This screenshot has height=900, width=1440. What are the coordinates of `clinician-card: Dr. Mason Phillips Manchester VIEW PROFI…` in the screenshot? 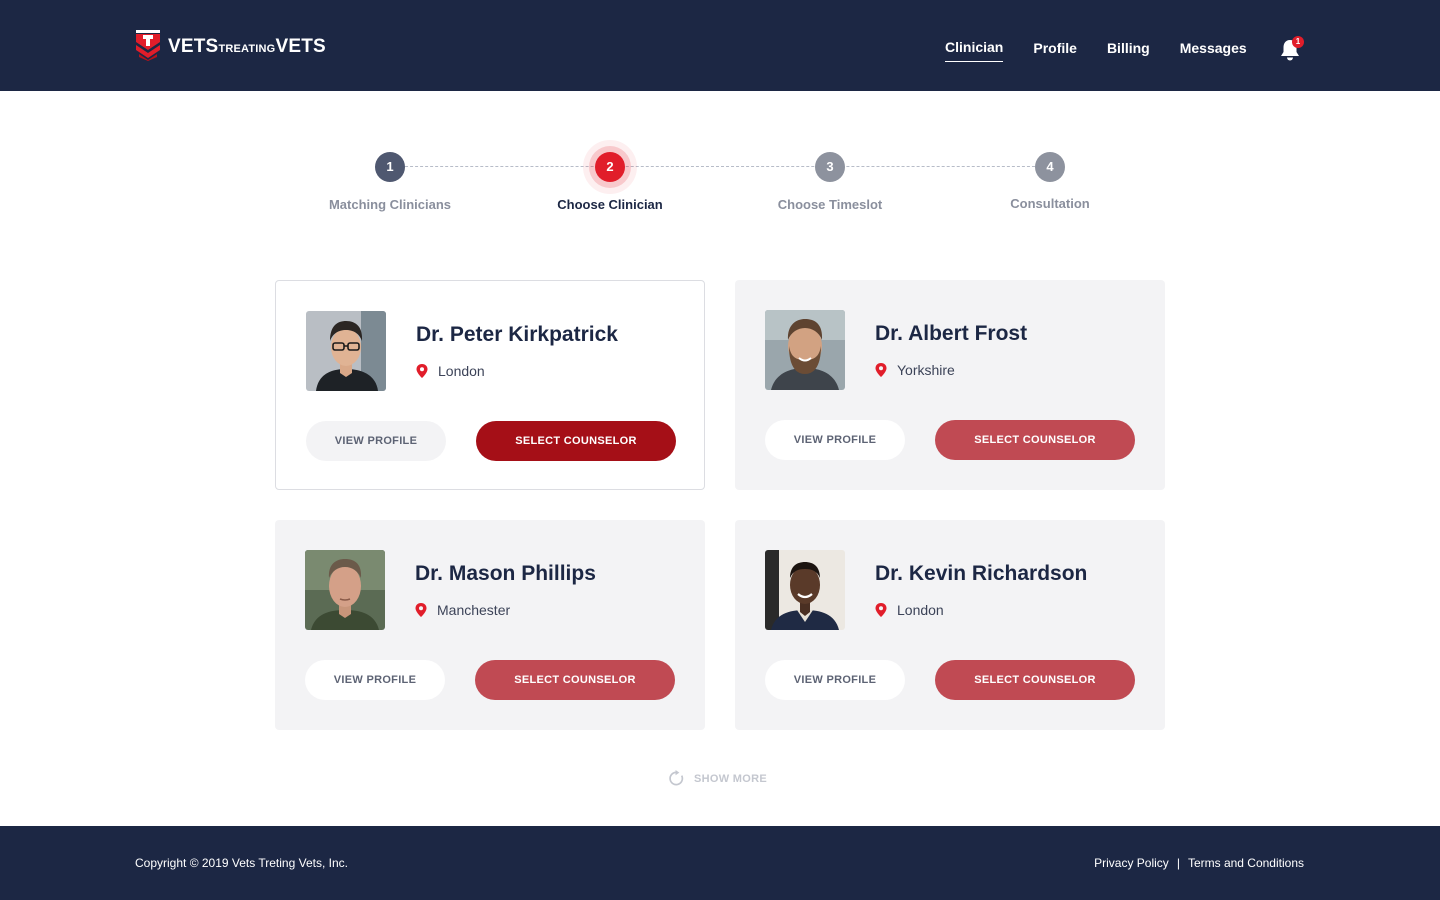 It's located at (490, 625).